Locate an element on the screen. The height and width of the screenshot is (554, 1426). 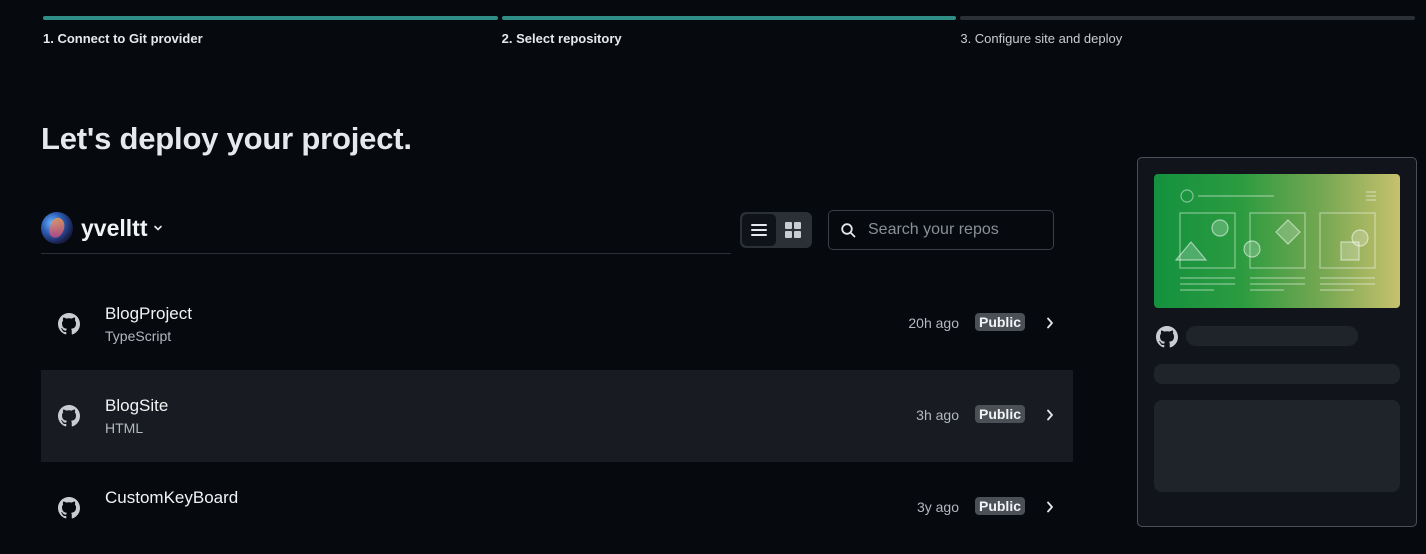
avatar is located at coordinates (57, 228).